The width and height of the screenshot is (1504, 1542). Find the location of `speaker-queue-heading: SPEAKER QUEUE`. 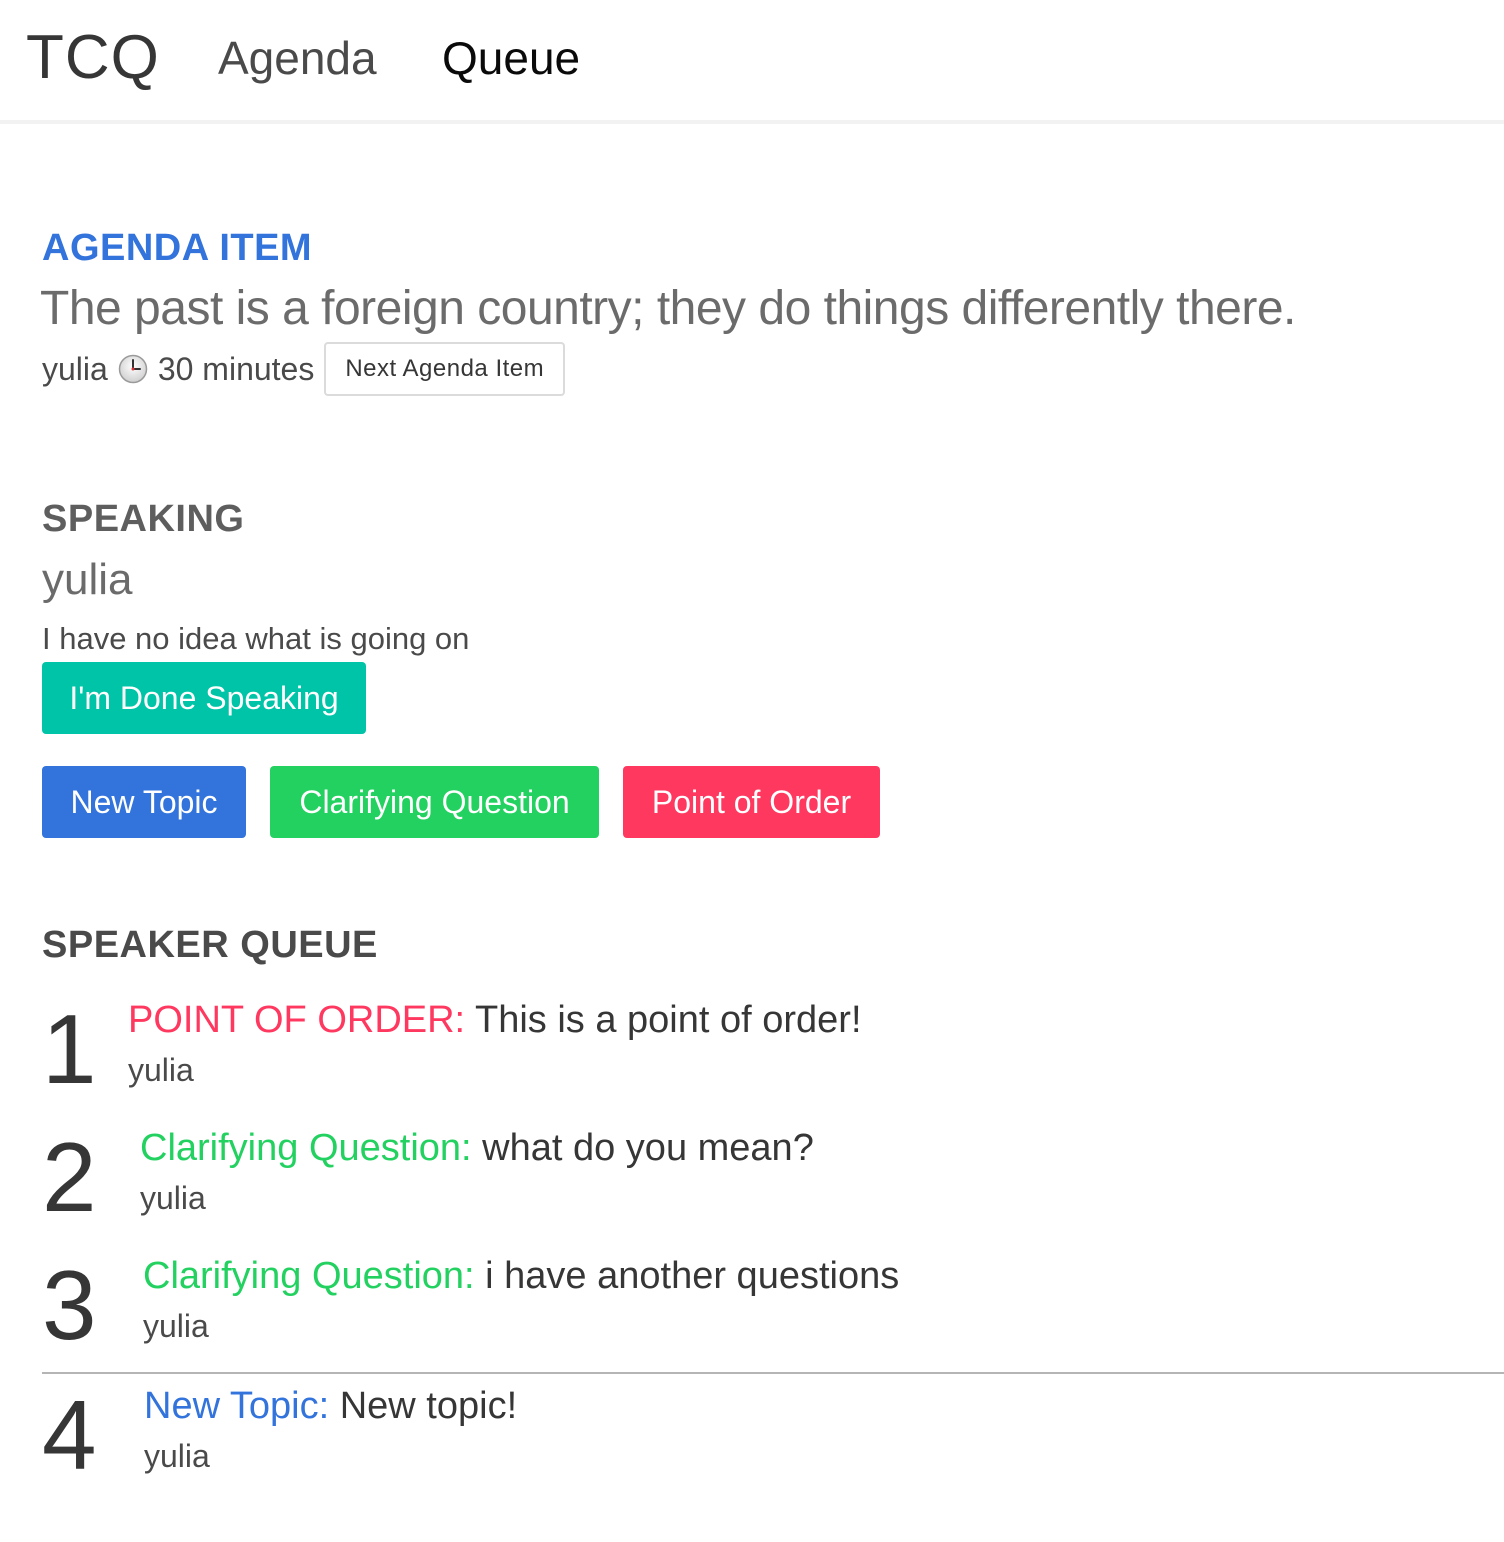

speaker-queue-heading: SPEAKER QUEUE is located at coordinates (210, 945).